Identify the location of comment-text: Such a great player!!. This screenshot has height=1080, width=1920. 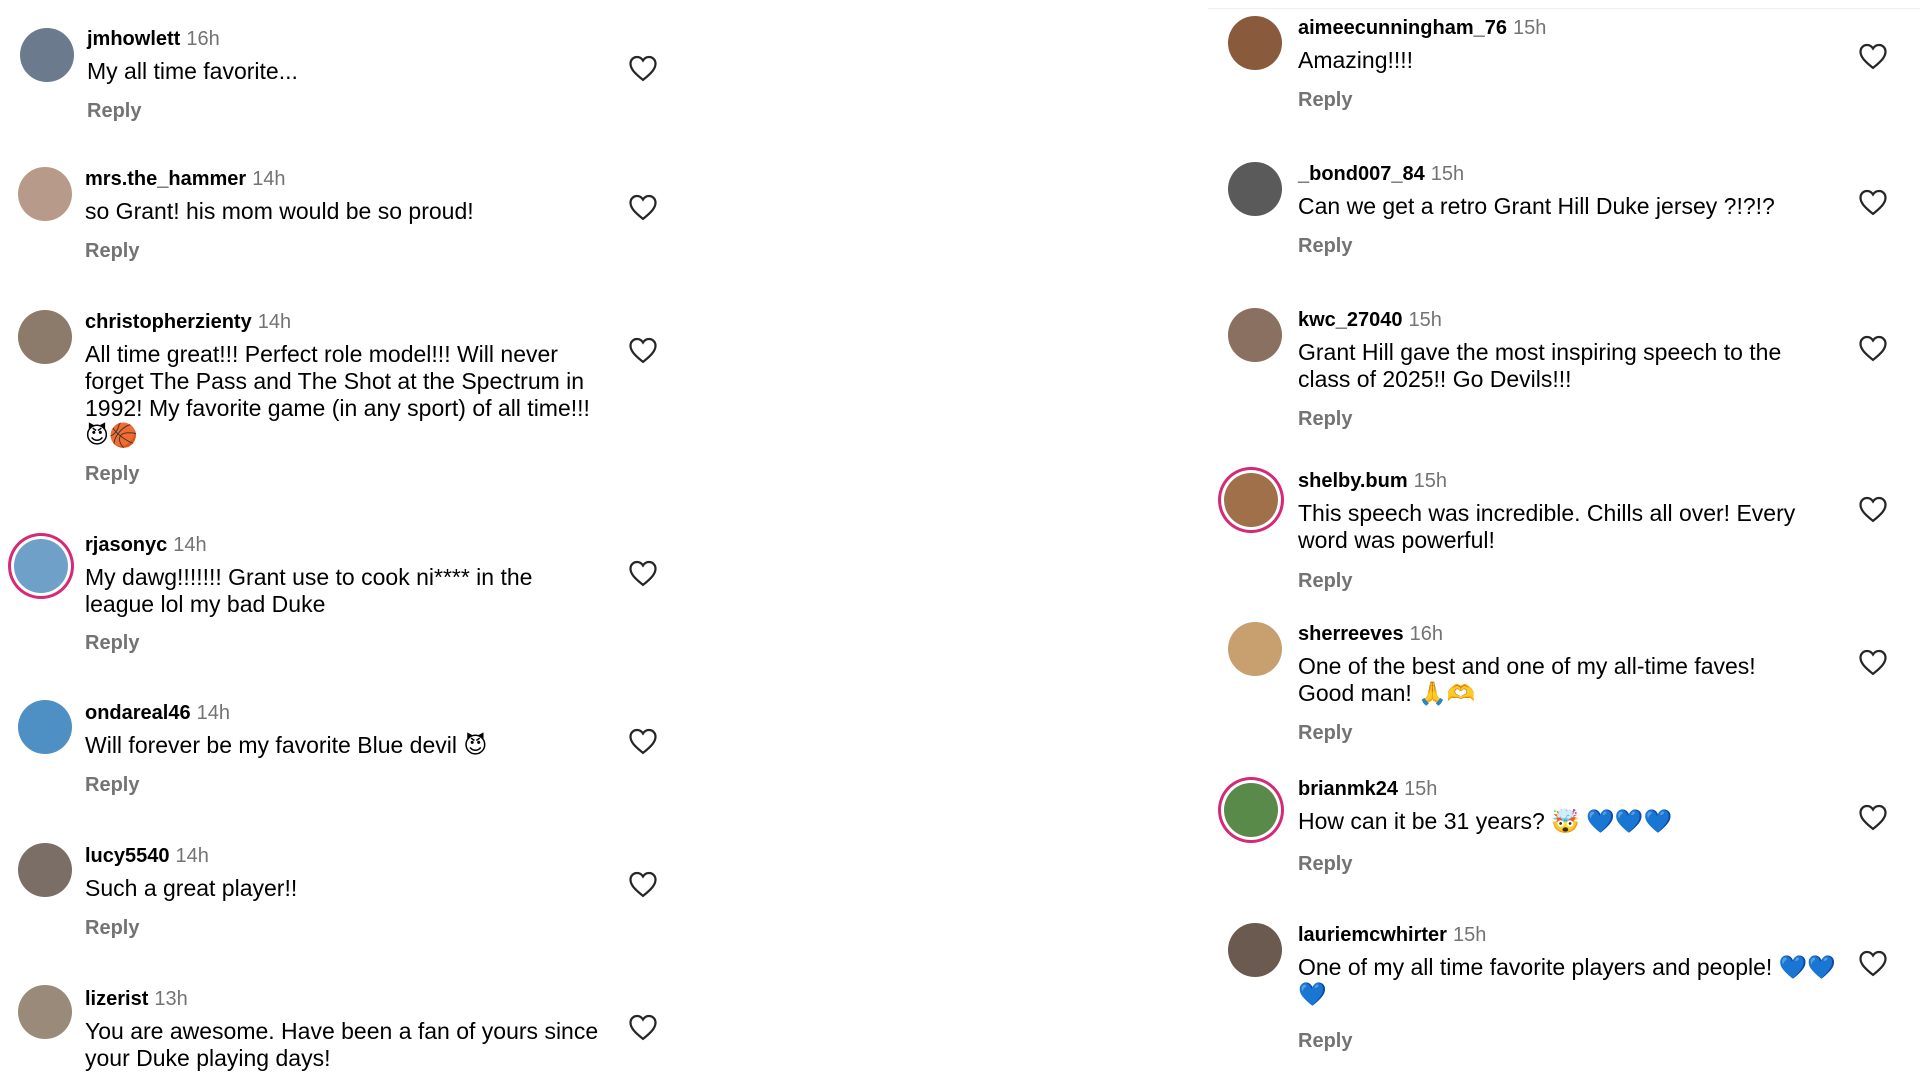
(191, 888).